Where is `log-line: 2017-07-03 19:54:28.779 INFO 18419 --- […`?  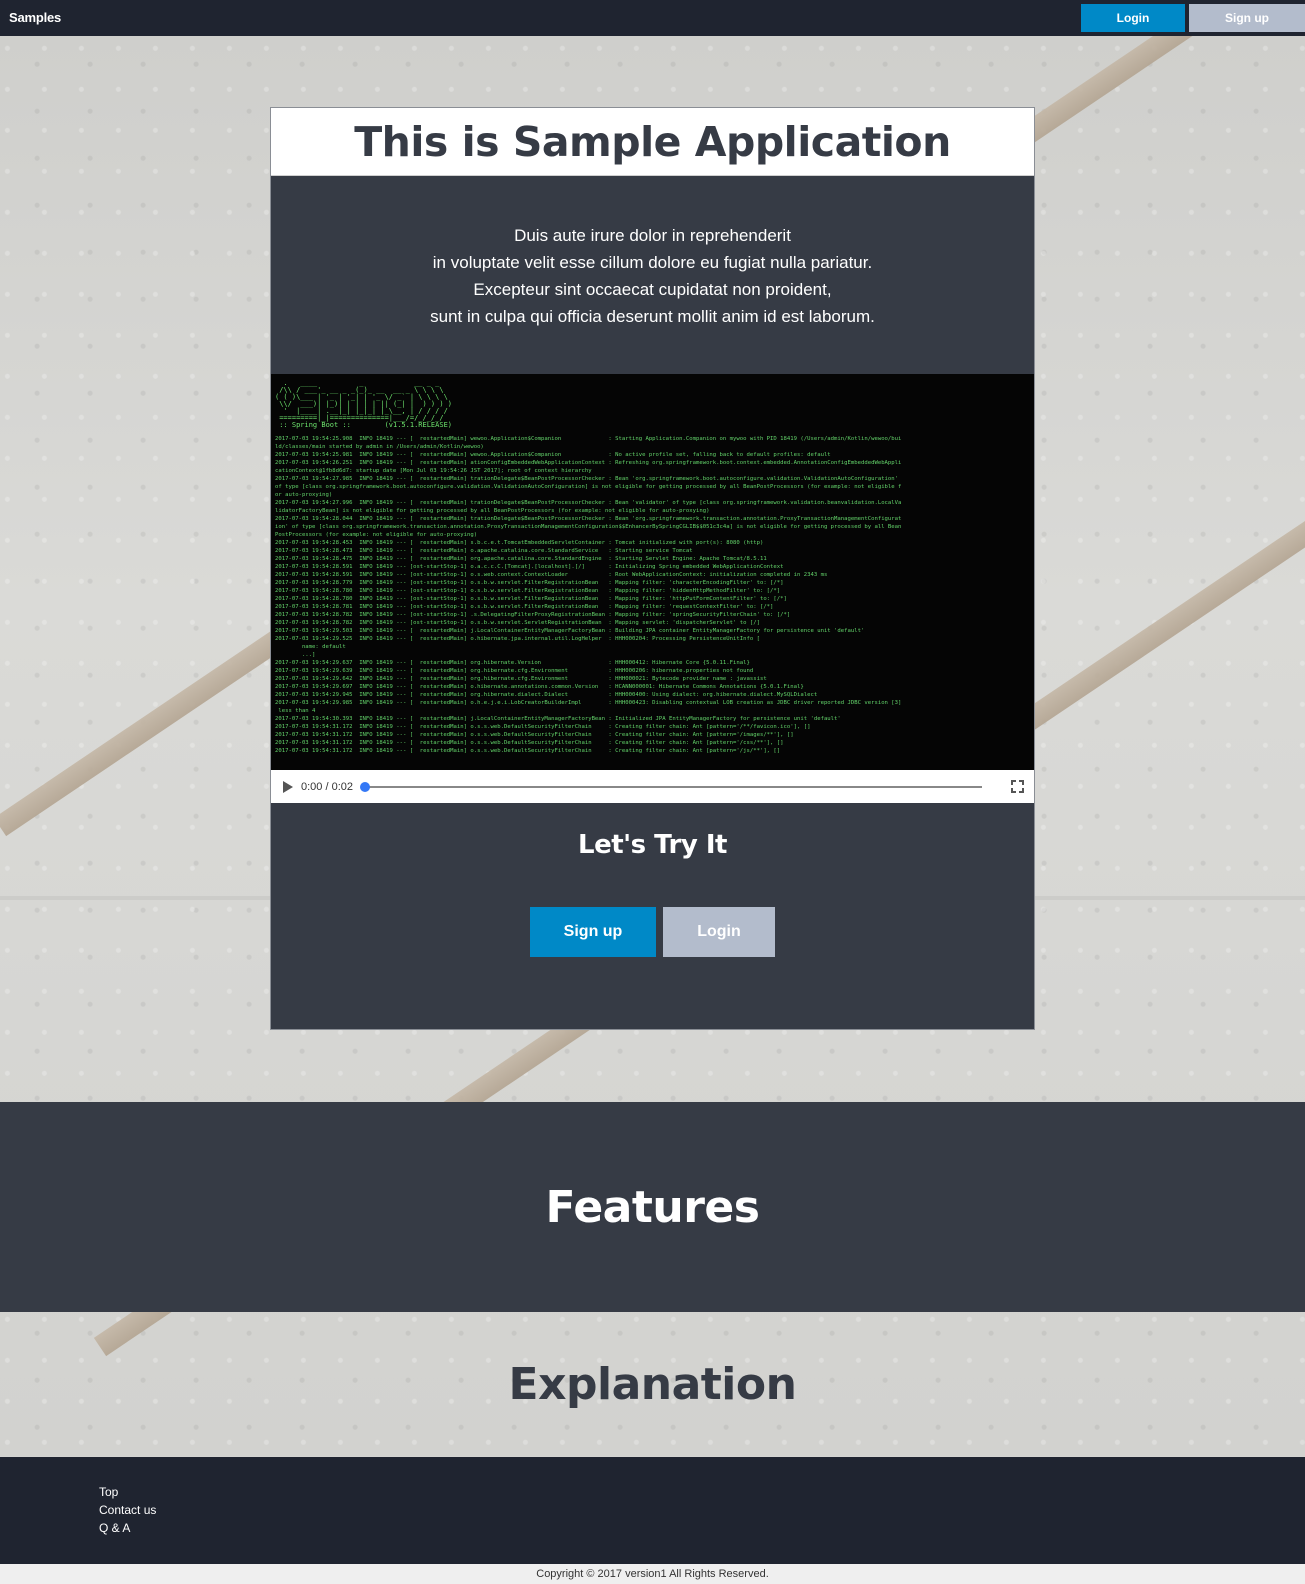 log-line: 2017-07-03 19:54:28.779 INFO 18419 --- [… is located at coordinates (529, 583).